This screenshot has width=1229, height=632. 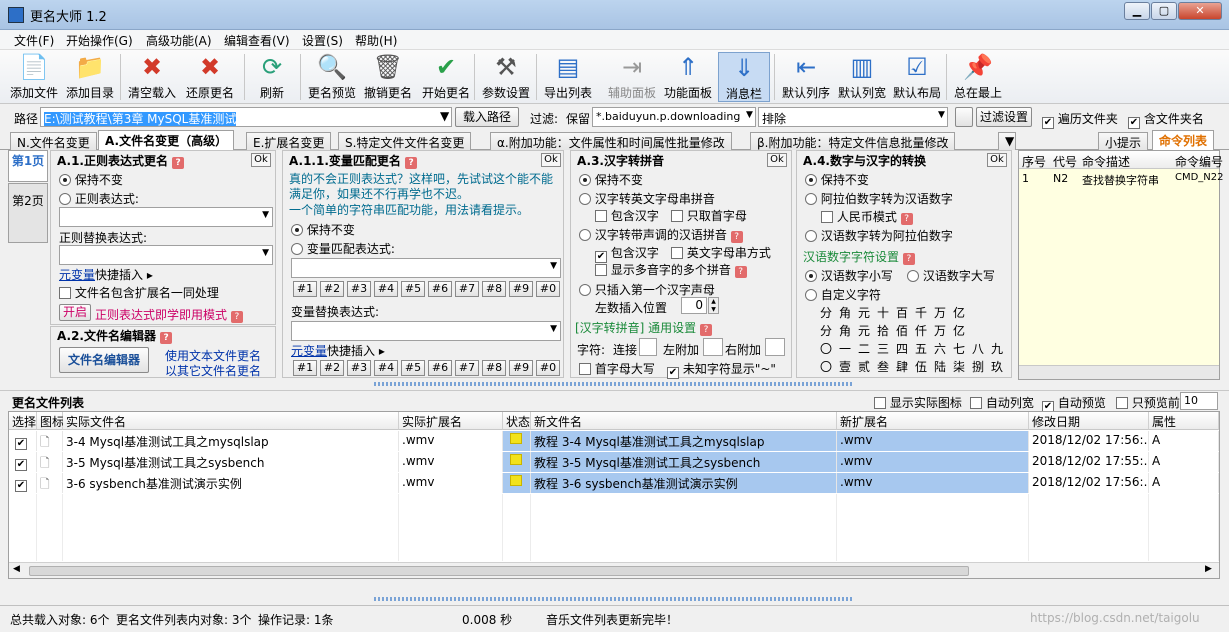 What do you see at coordinates (91, 179) in the screenshot?
I see `a1-keep-radio: 保持不变` at bounding box center [91, 179].